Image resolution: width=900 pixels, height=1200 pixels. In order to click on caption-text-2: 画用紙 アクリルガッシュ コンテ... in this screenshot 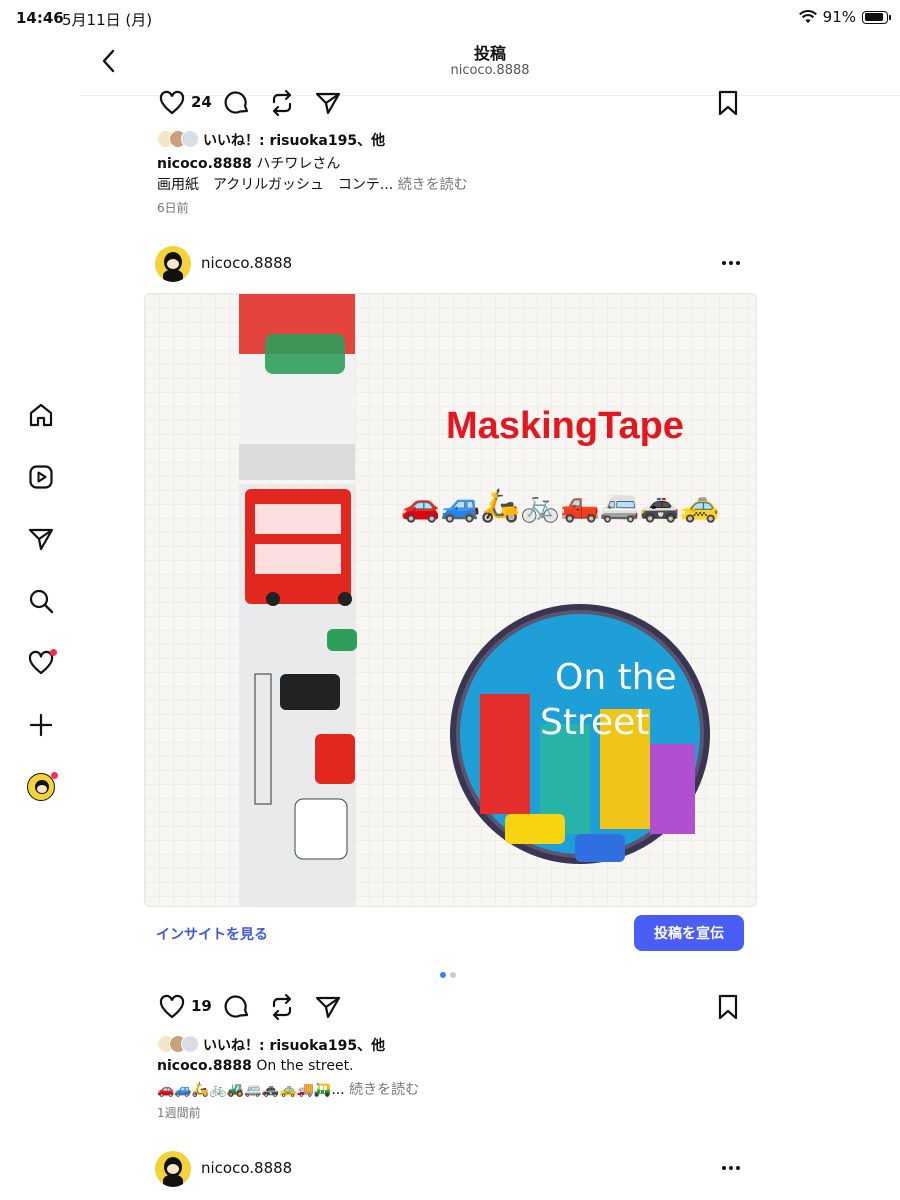, I will do `click(275, 185)`.